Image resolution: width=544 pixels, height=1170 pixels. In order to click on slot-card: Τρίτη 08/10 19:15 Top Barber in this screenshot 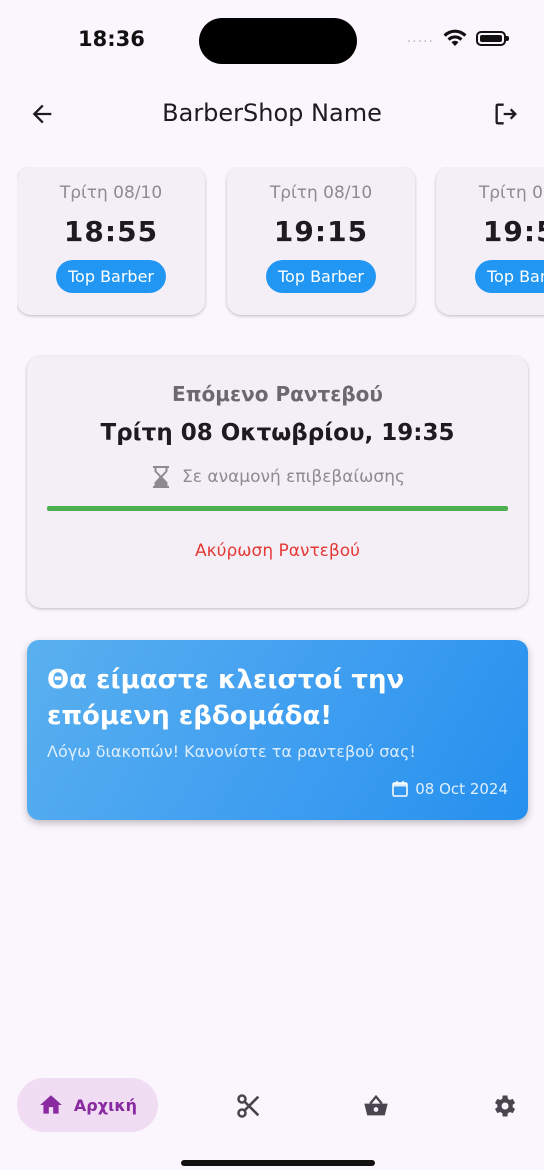, I will do `click(321, 241)`.